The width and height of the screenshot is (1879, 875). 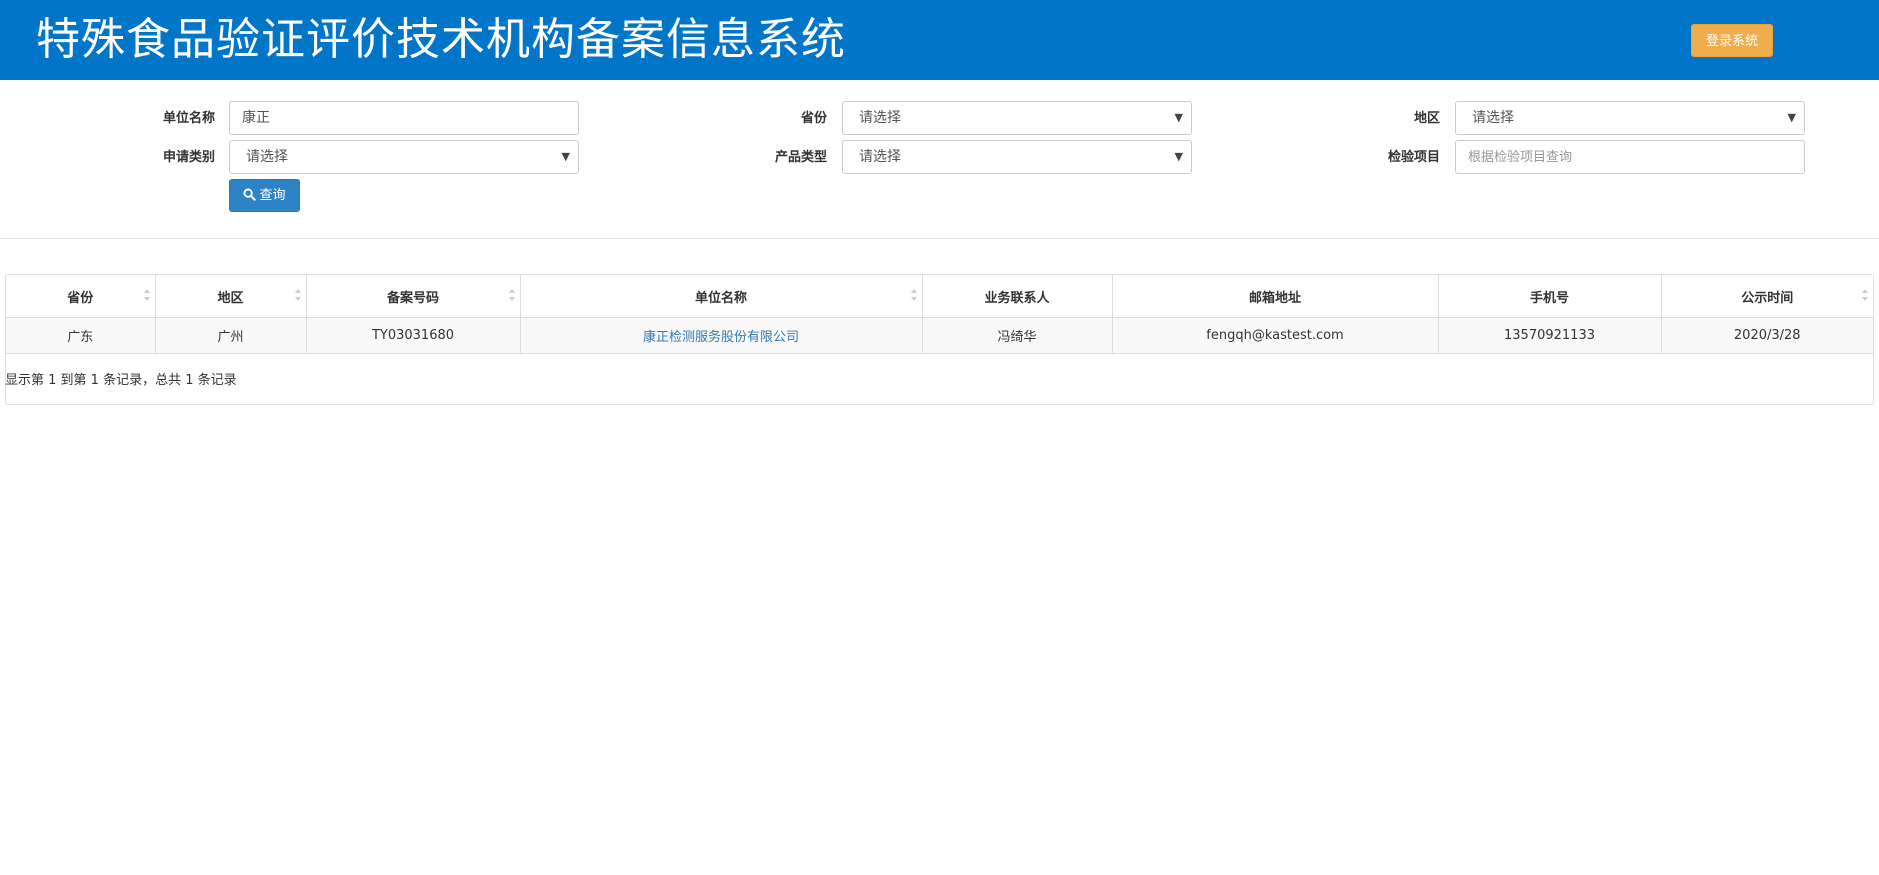 I want to click on query-button: 查询, so click(x=264, y=195).